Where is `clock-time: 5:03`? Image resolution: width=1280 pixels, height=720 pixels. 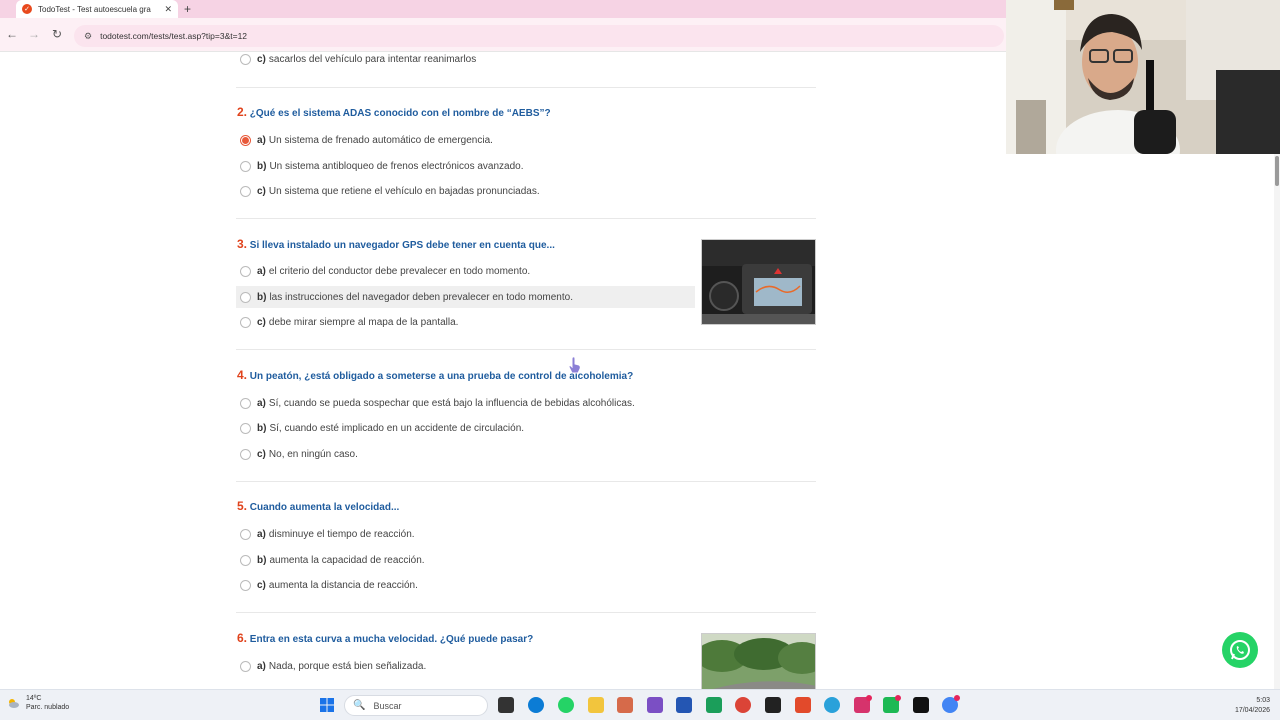
clock-time: 5:03 is located at coordinates (1263, 700).